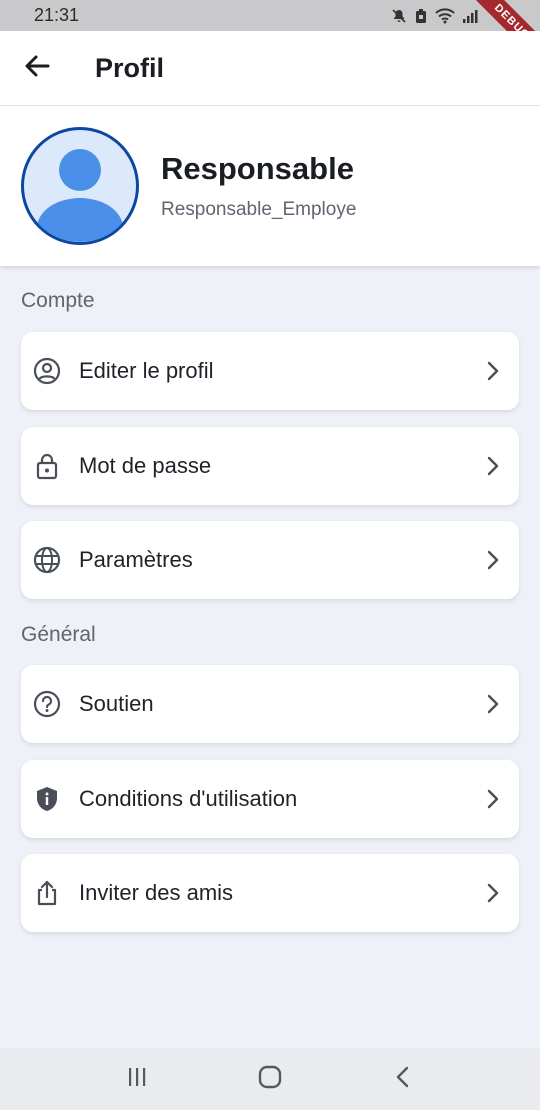 The width and height of the screenshot is (540, 1110). Describe the element at coordinates (270, 704) in the screenshot. I see `menu-item-support: Soutien` at that location.